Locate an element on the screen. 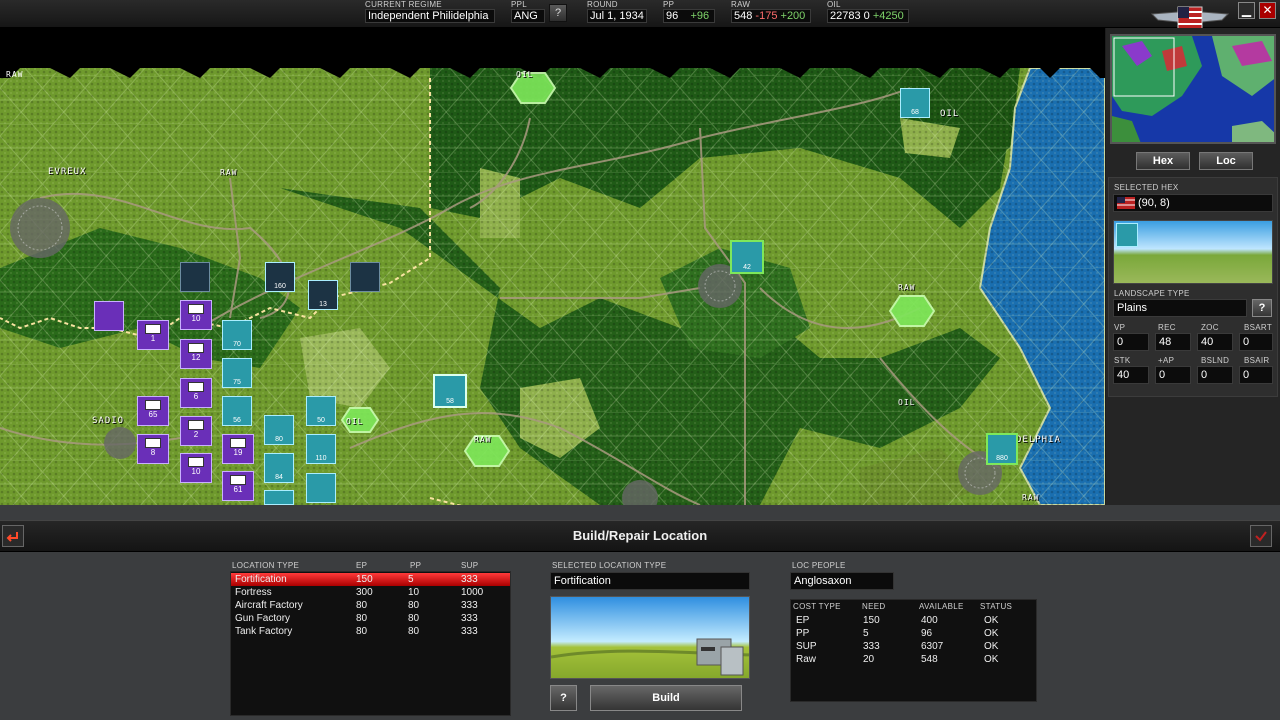  bunker-icon is located at coordinates (650, 657).